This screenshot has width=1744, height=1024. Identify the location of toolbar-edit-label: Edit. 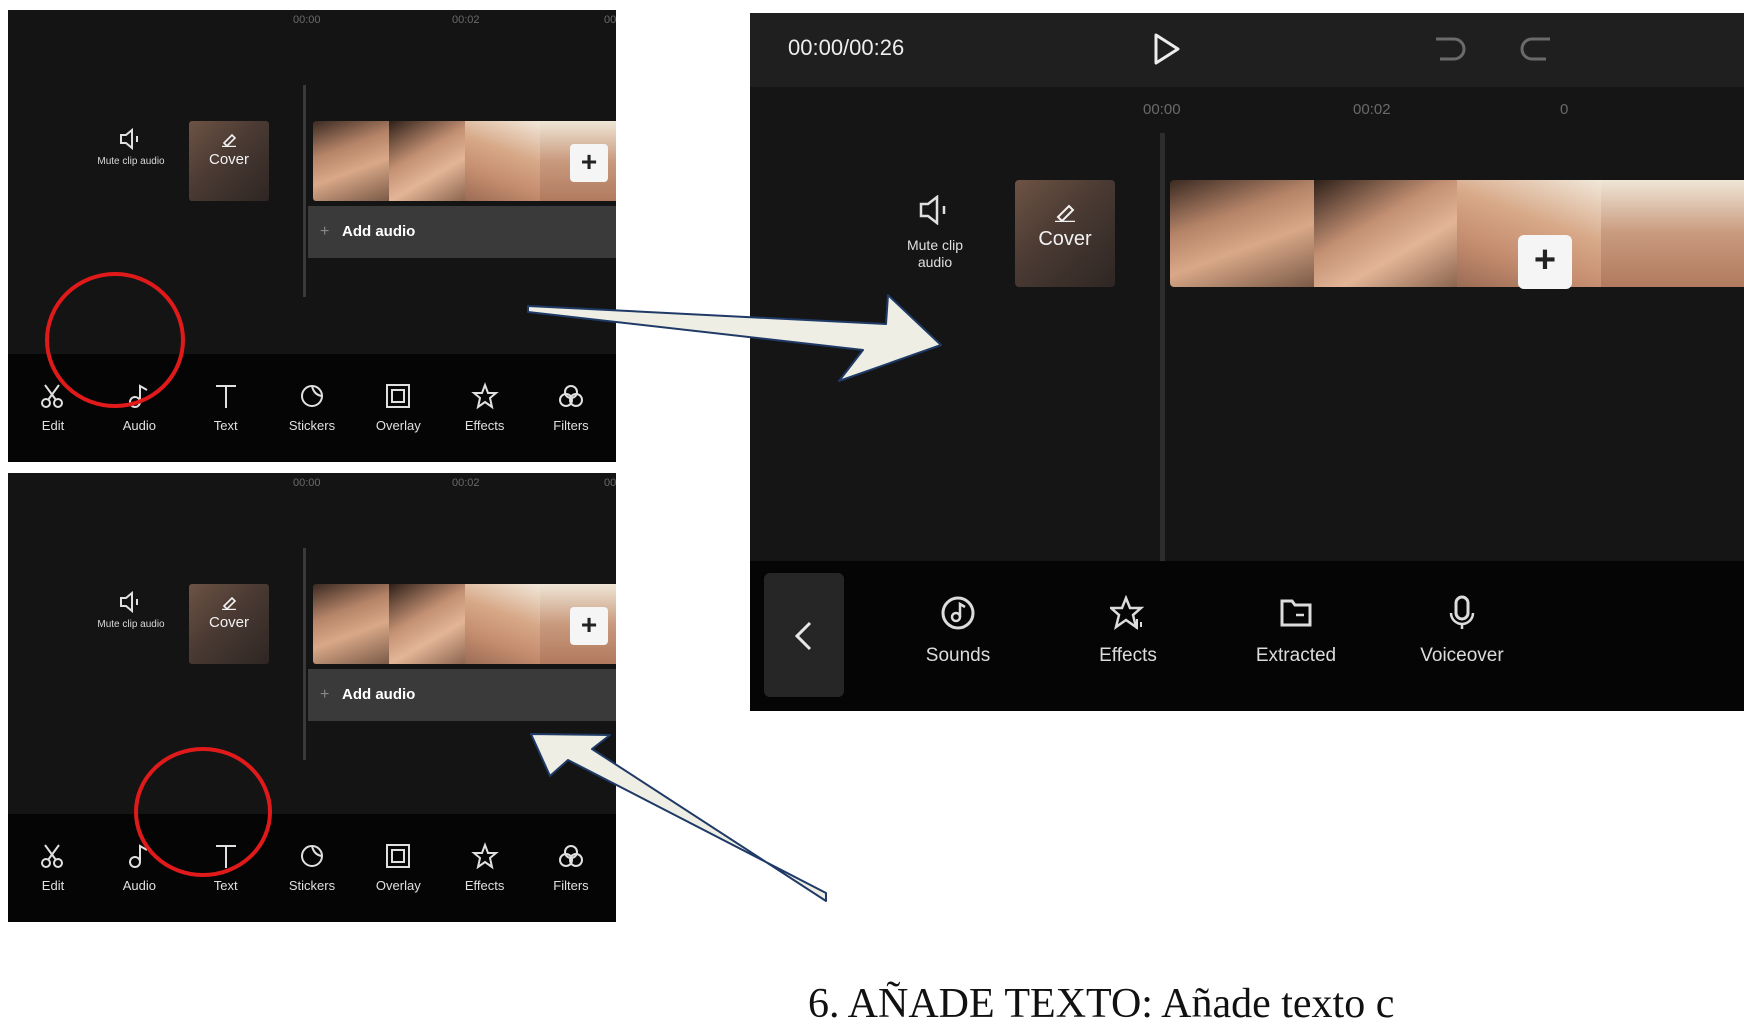
(53, 425).